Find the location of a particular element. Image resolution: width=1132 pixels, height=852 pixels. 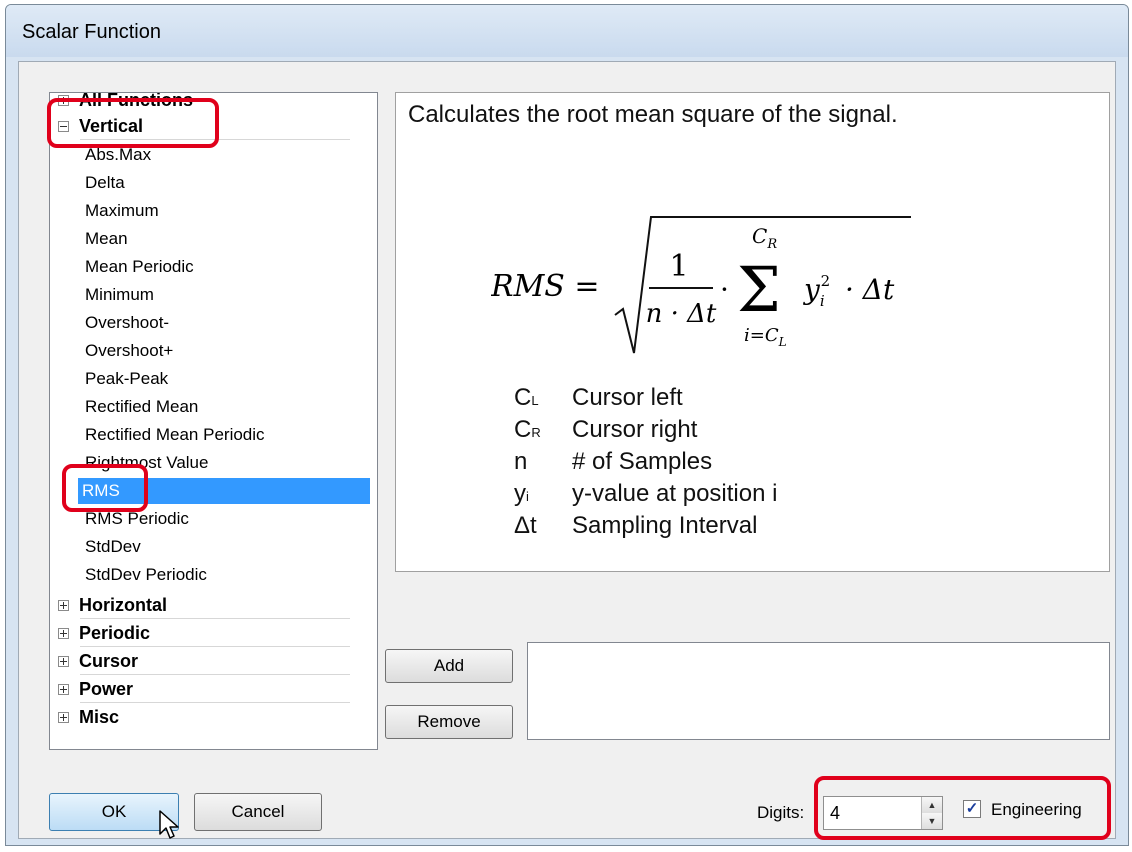

legend-sym-sub: L is located at coordinates (535, 400).